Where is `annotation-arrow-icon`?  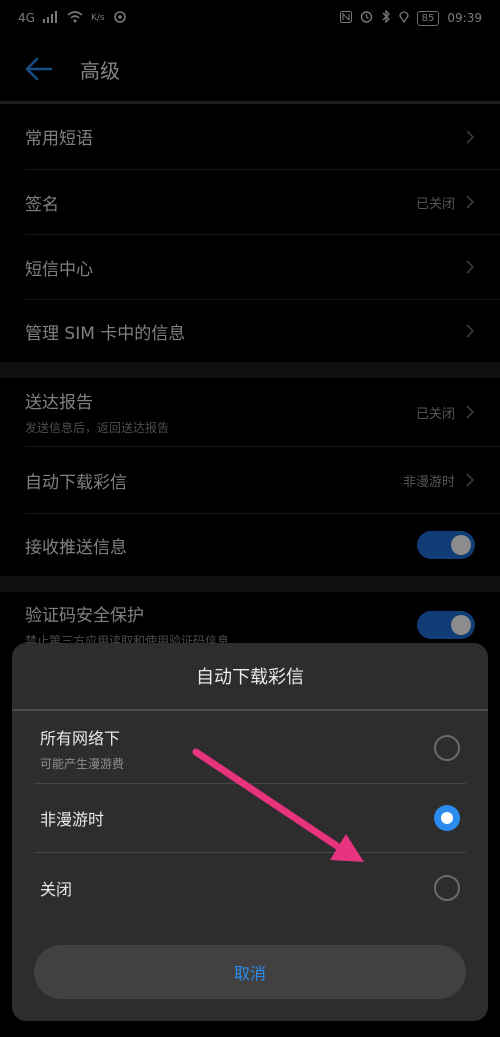
annotation-arrow-icon is located at coordinates (278, 805).